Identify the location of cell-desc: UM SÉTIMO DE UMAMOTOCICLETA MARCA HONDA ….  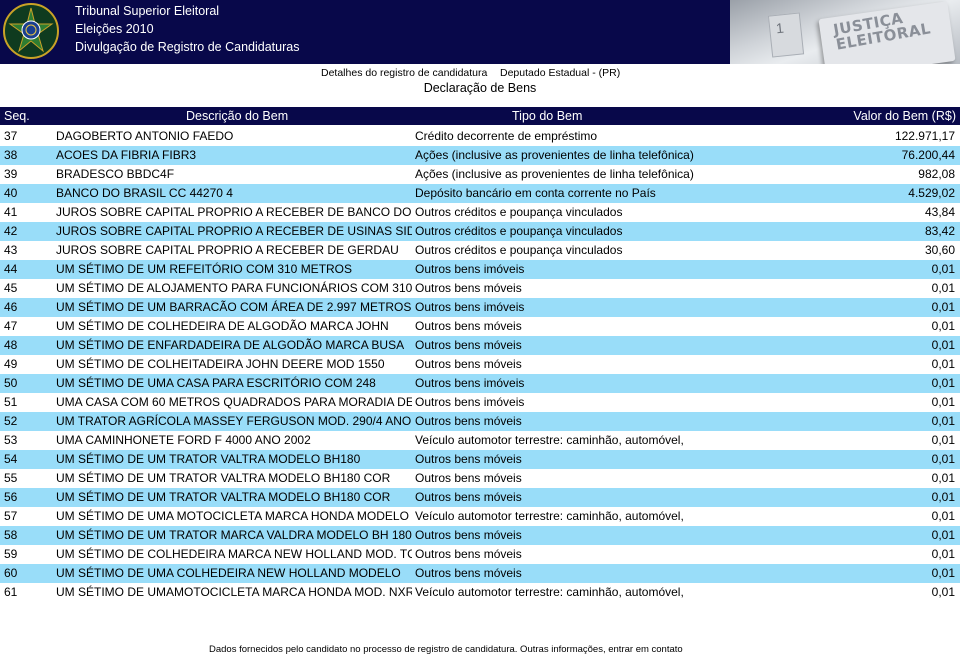
(234, 592).